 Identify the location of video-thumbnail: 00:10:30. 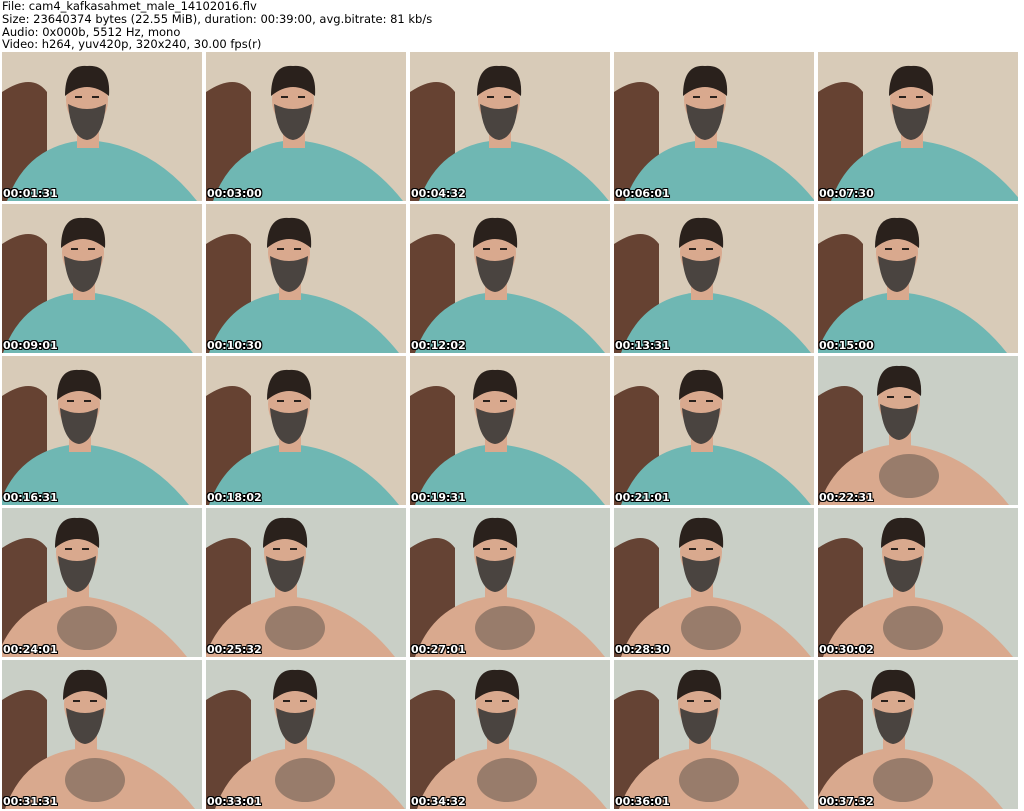
(306, 278).